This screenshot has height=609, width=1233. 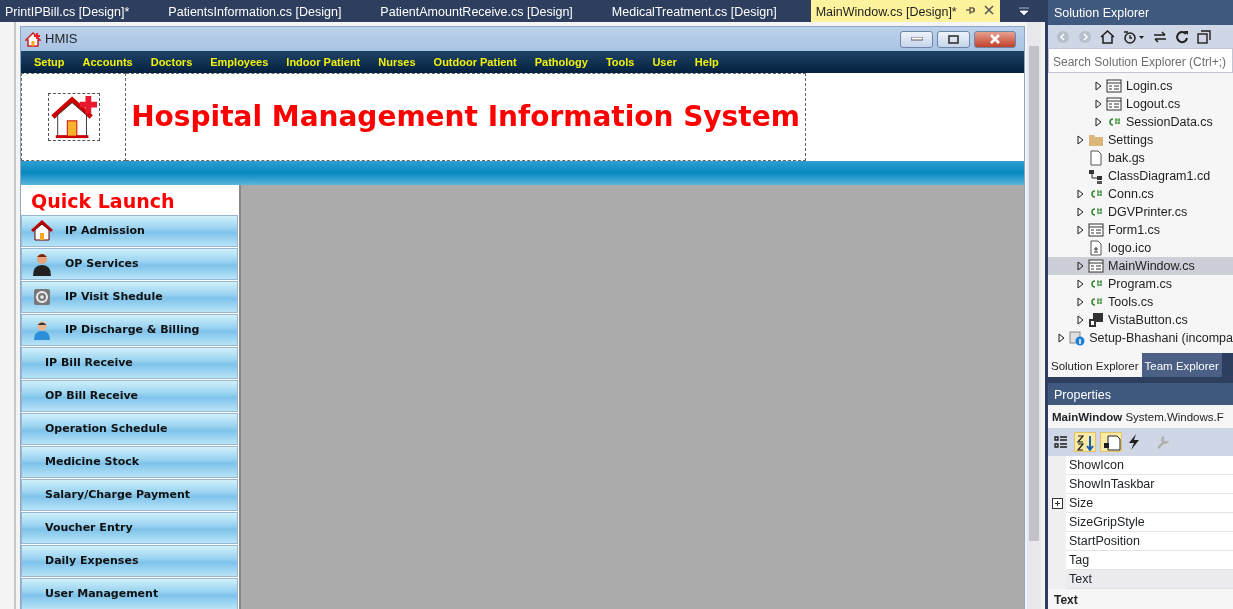 What do you see at coordinates (1085, 442) in the screenshot?
I see `sort-alphabetical-icon` at bounding box center [1085, 442].